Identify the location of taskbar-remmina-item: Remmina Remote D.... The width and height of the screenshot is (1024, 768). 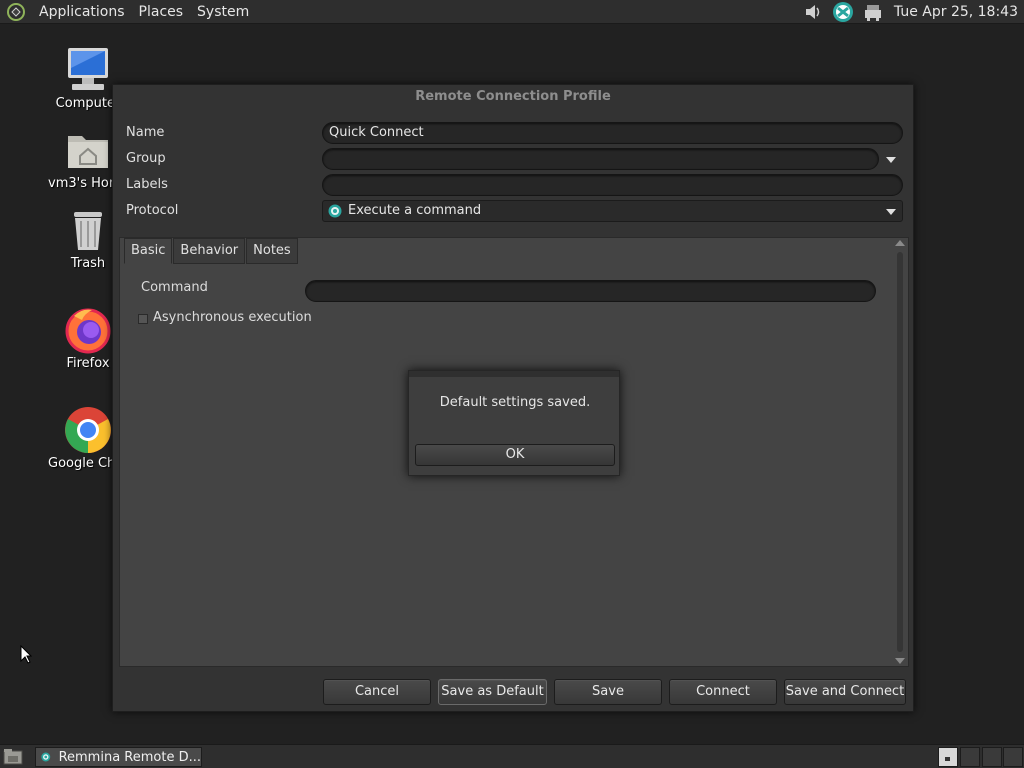
(118, 757).